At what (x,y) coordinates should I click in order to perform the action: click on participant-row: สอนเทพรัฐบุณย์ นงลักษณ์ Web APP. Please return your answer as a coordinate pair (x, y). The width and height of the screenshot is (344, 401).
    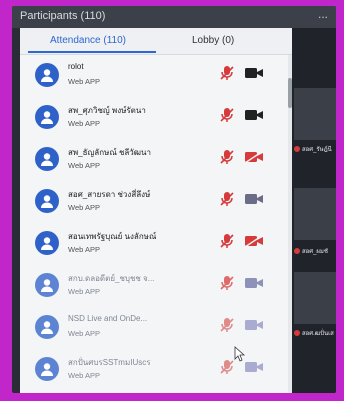
    Looking at the image, I should click on (154, 244).